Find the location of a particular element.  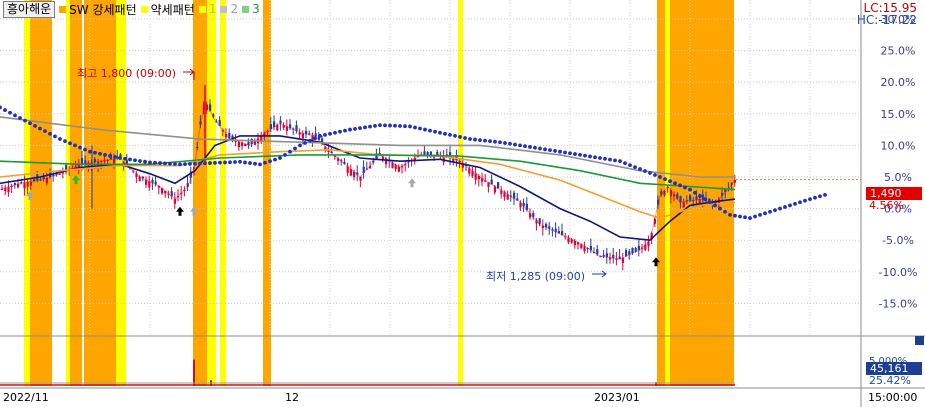

x-label-dec: 12 is located at coordinates (292, 397).